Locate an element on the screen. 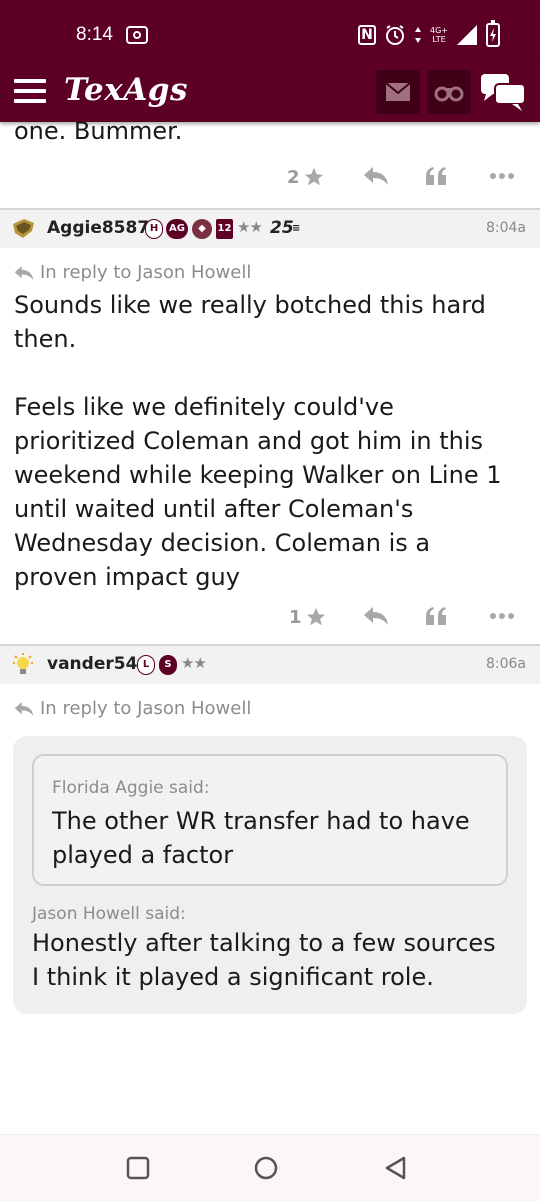  post-actions: 1 is located at coordinates (270, 622).